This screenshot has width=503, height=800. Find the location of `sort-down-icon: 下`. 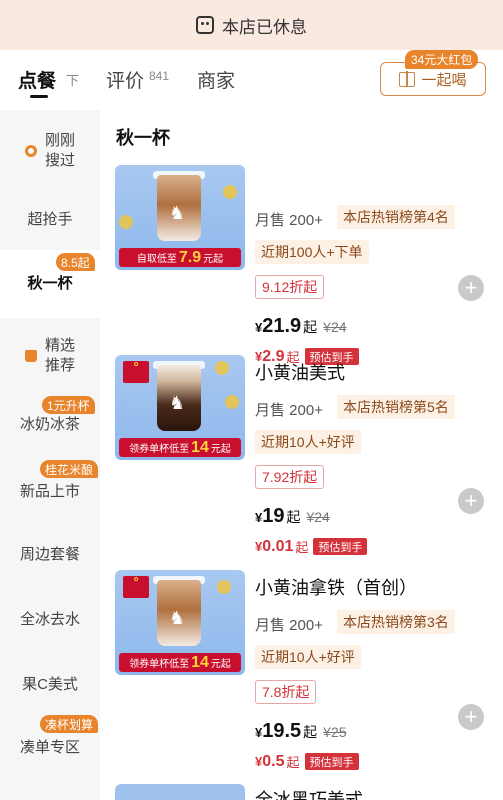

sort-down-icon: 下 is located at coordinates (72, 79).